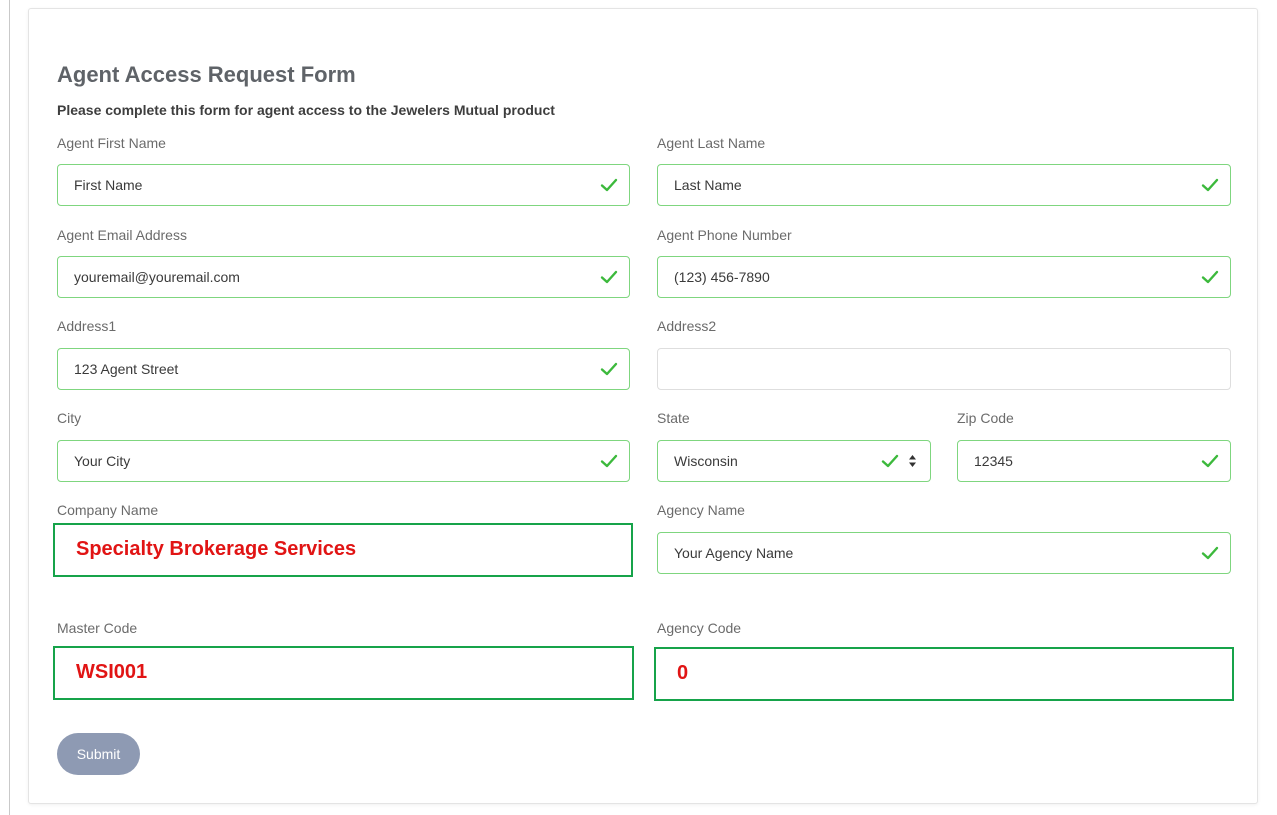  What do you see at coordinates (112, 672) in the screenshot?
I see `master-code-value: WSI001` at bounding box center [112, 672].